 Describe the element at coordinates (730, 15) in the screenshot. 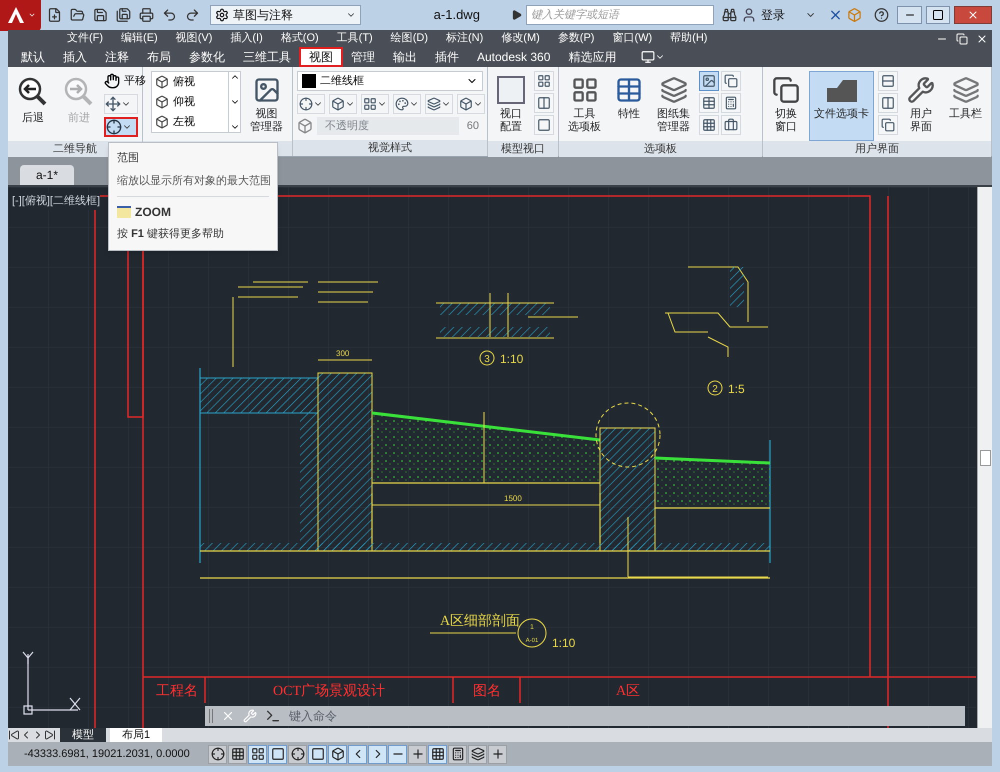

I see `binoculars-icon` at that location.